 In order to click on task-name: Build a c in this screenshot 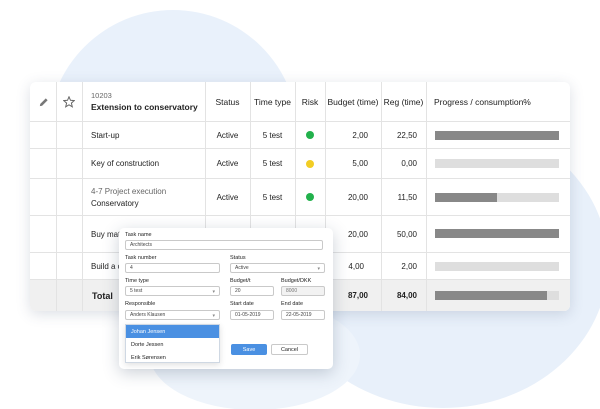, I will do `click(106, 266)`.